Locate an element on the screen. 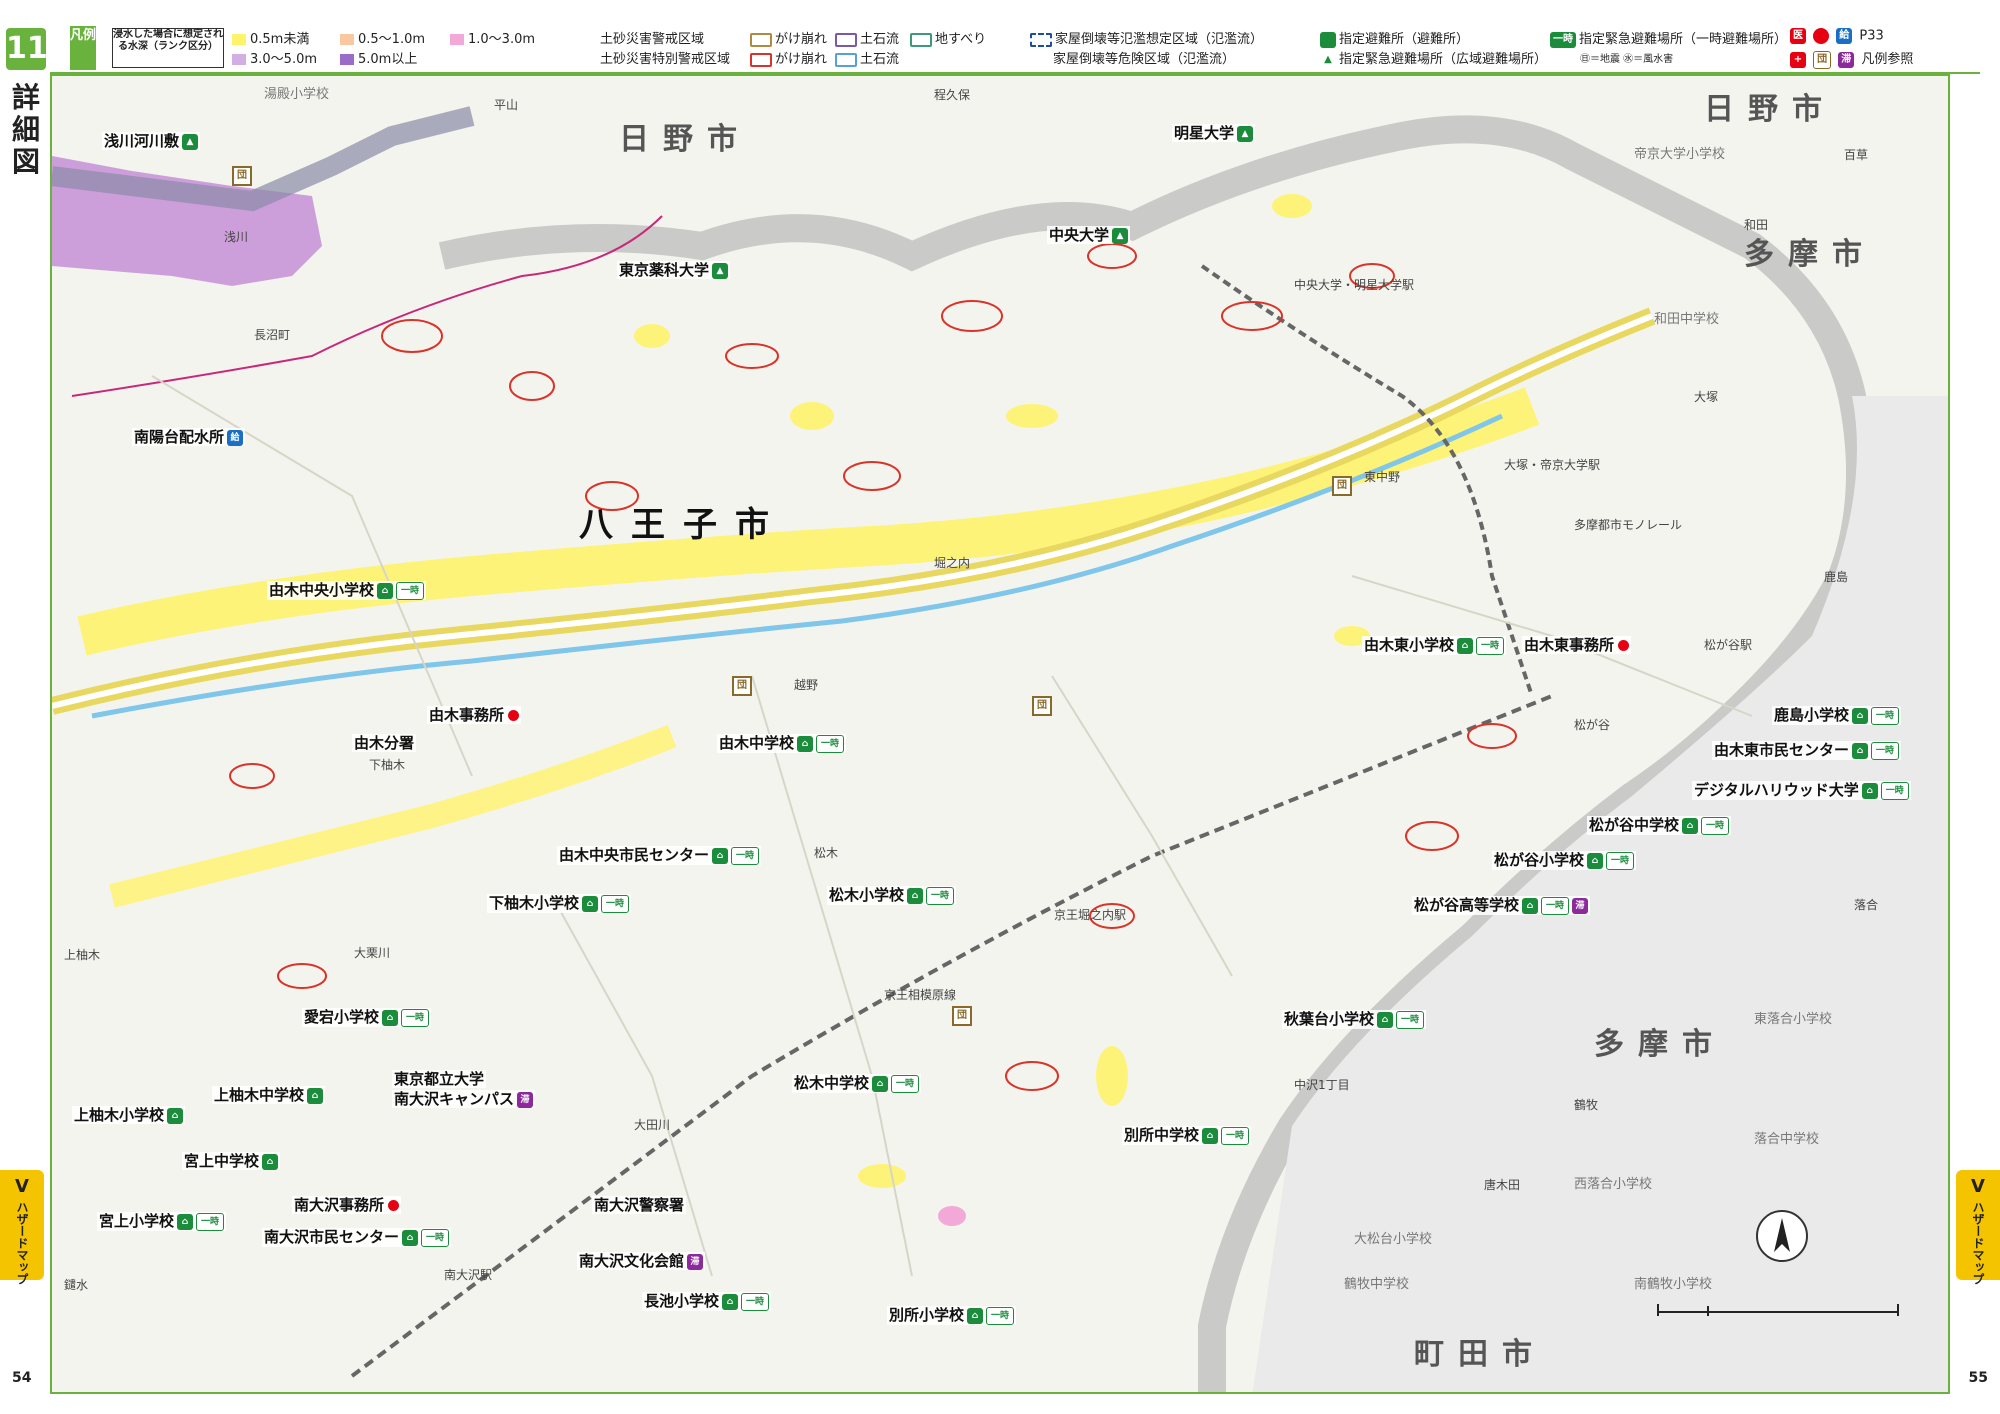 The width and height of the screenshot is (2000, 1414). place-minamiosawa-sta: 南大沢駅 is located at coordinates (468, 1275).